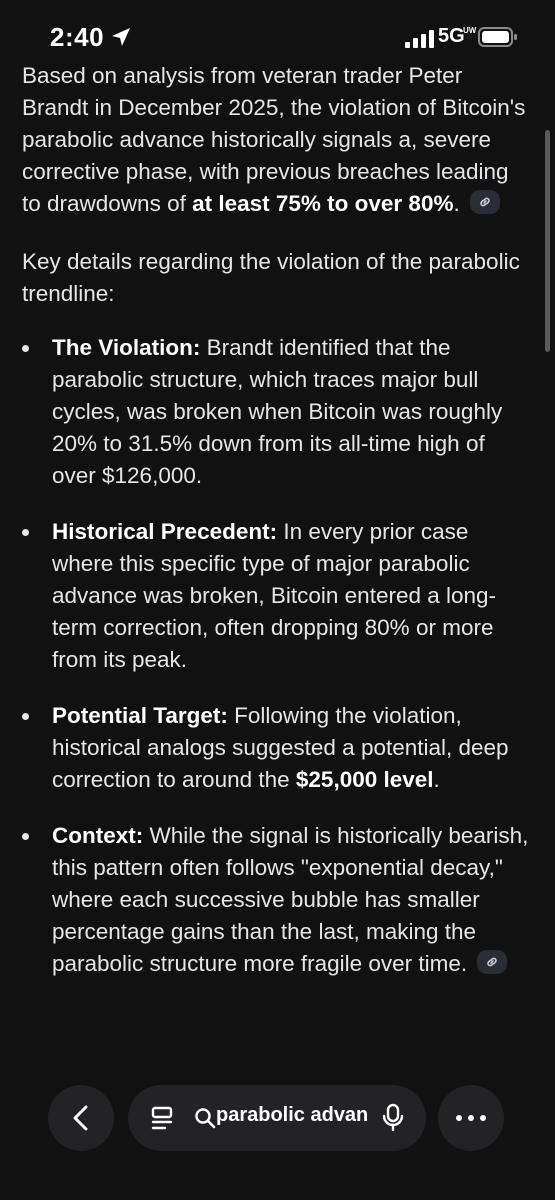 This screenshot has height=1200, width=555. What do you see at coordinates (470, 30) in the screenshot?
I see `network-sub-label: UW` at bounding box center [470, 30].